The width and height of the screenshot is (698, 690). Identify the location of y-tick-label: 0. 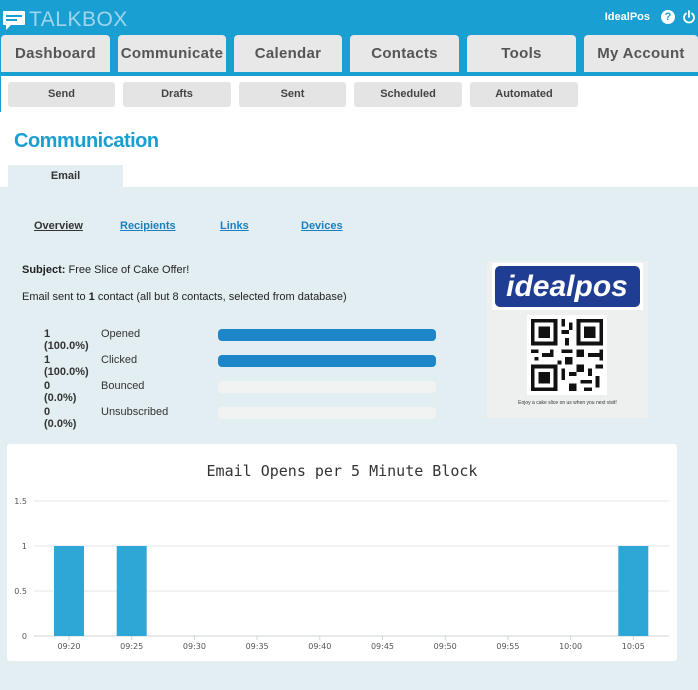
(24, 636).